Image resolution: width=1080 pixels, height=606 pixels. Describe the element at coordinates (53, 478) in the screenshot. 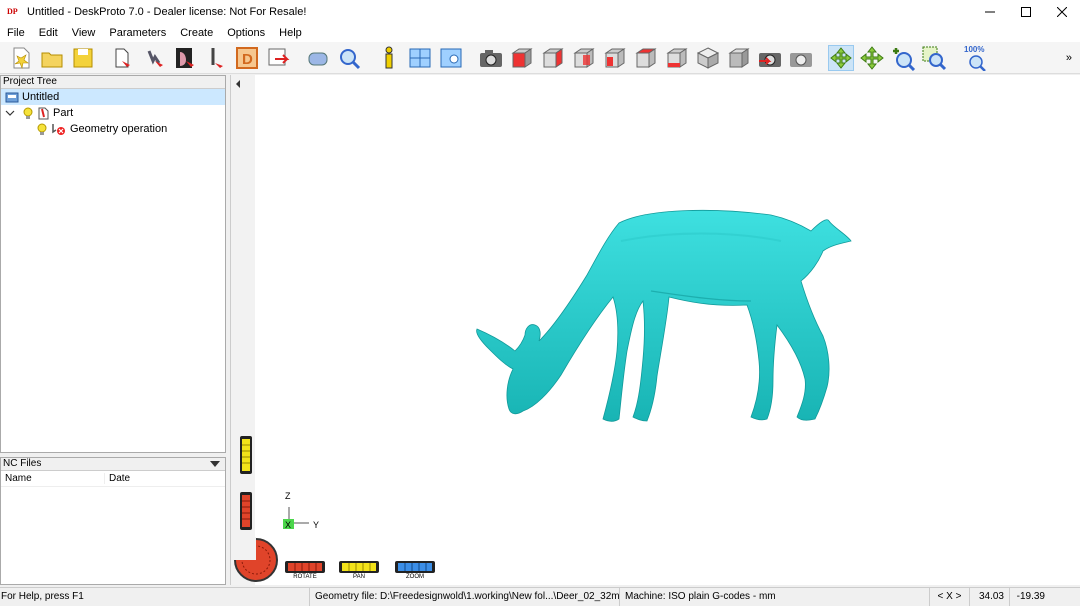

I see `column-name: Name` at that location.